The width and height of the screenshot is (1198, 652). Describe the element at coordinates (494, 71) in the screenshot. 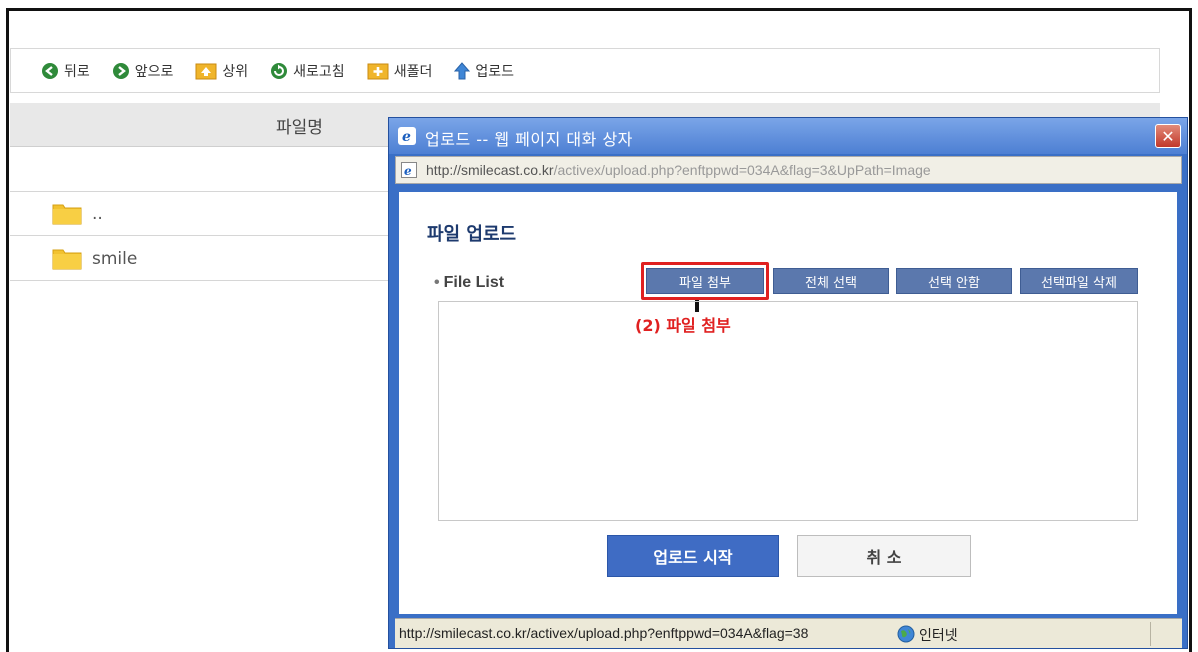

I see `upload-label: 업로드` at that location.